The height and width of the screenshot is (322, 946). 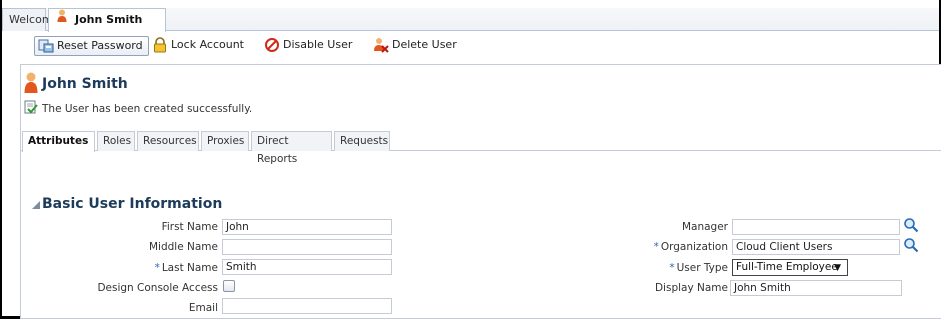 I want to click on success-message: The User has been created successfully., so click(x=147, y=109).